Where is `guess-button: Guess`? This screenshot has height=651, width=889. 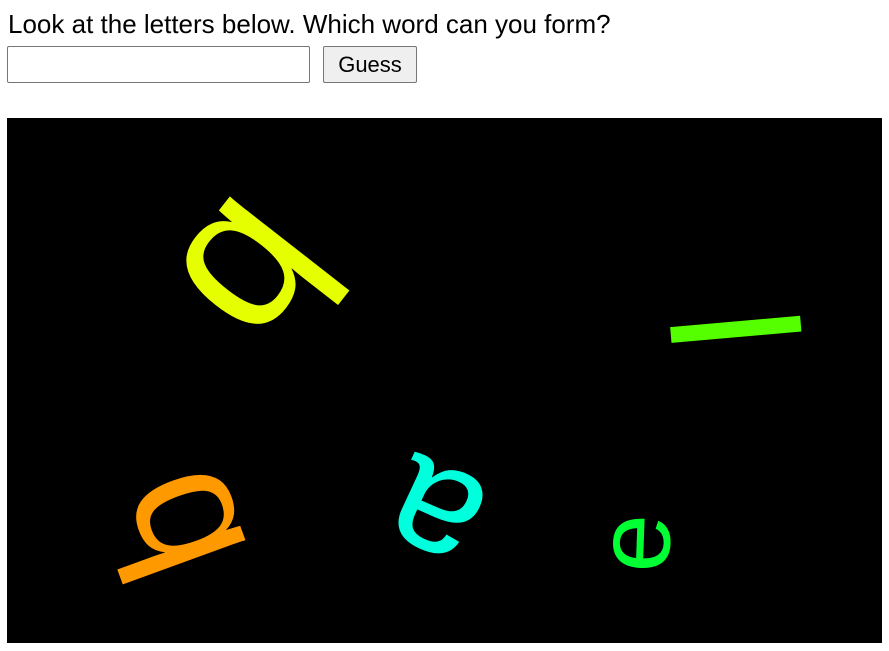
guess-button: Guess is located at coordinates (370, 64).